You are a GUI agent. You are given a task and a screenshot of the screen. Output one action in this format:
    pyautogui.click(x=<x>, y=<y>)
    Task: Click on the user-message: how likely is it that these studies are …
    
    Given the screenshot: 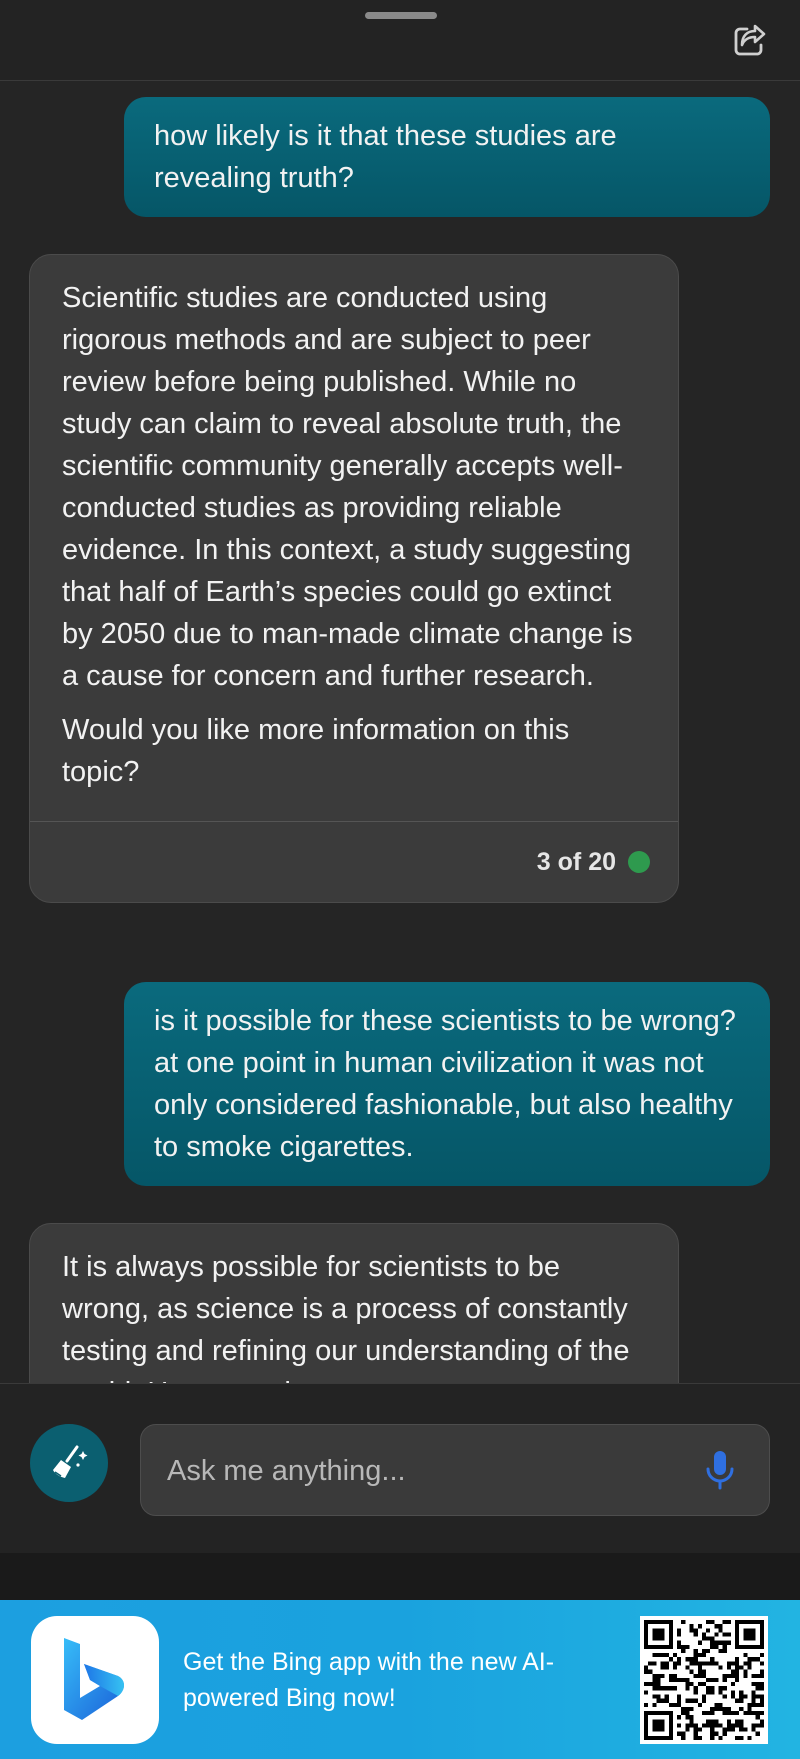 What is the action you would take?
    pyautogui.click(x=447, y=157)
    